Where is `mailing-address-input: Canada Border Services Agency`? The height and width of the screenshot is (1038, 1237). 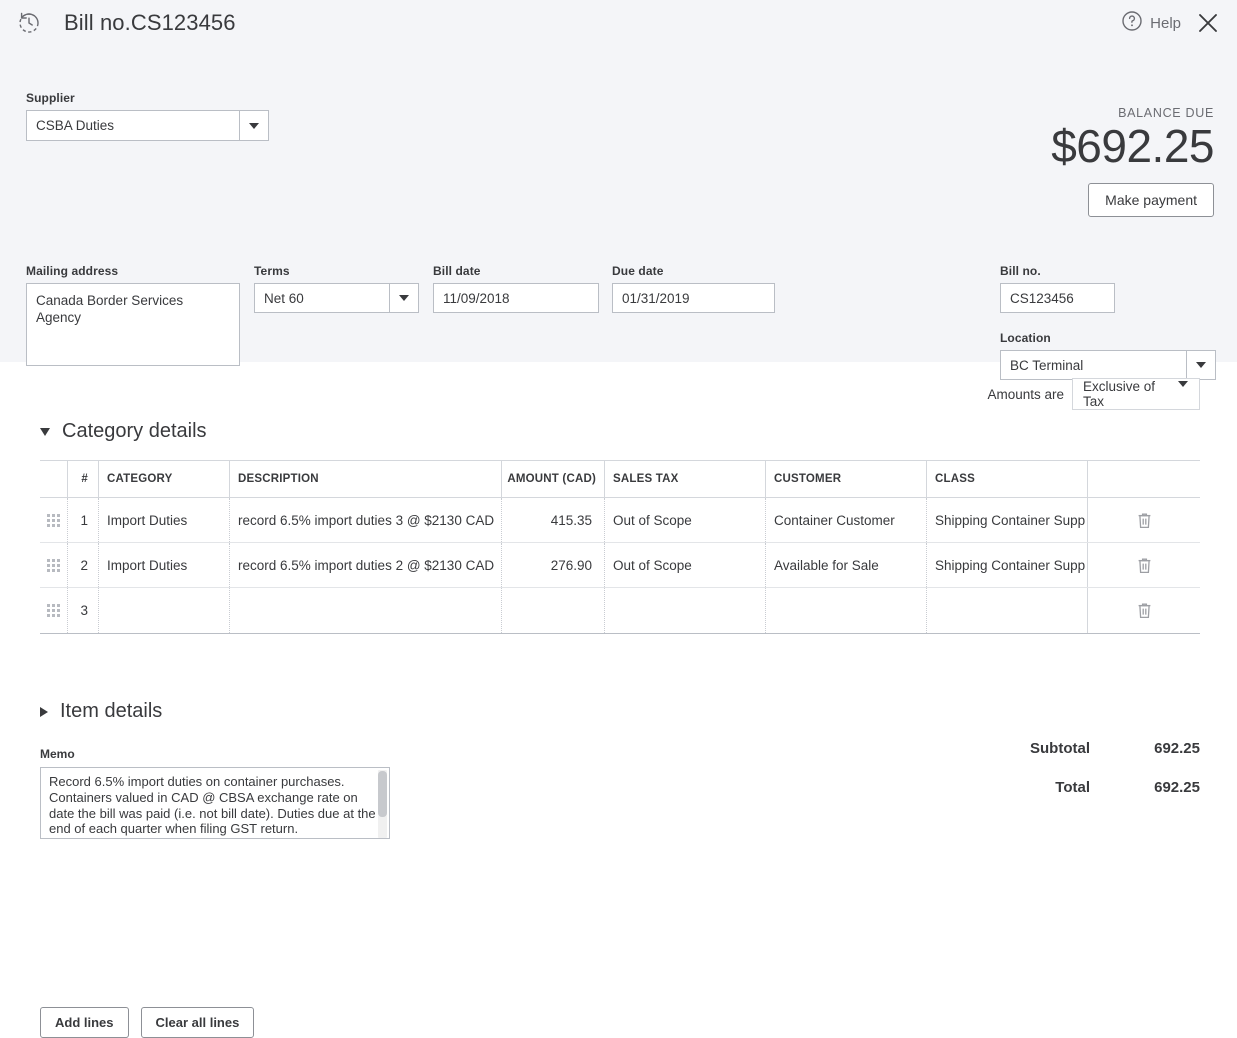
mailing-address-input: Canada Border Services Agency is located at coordinates (133, 324).